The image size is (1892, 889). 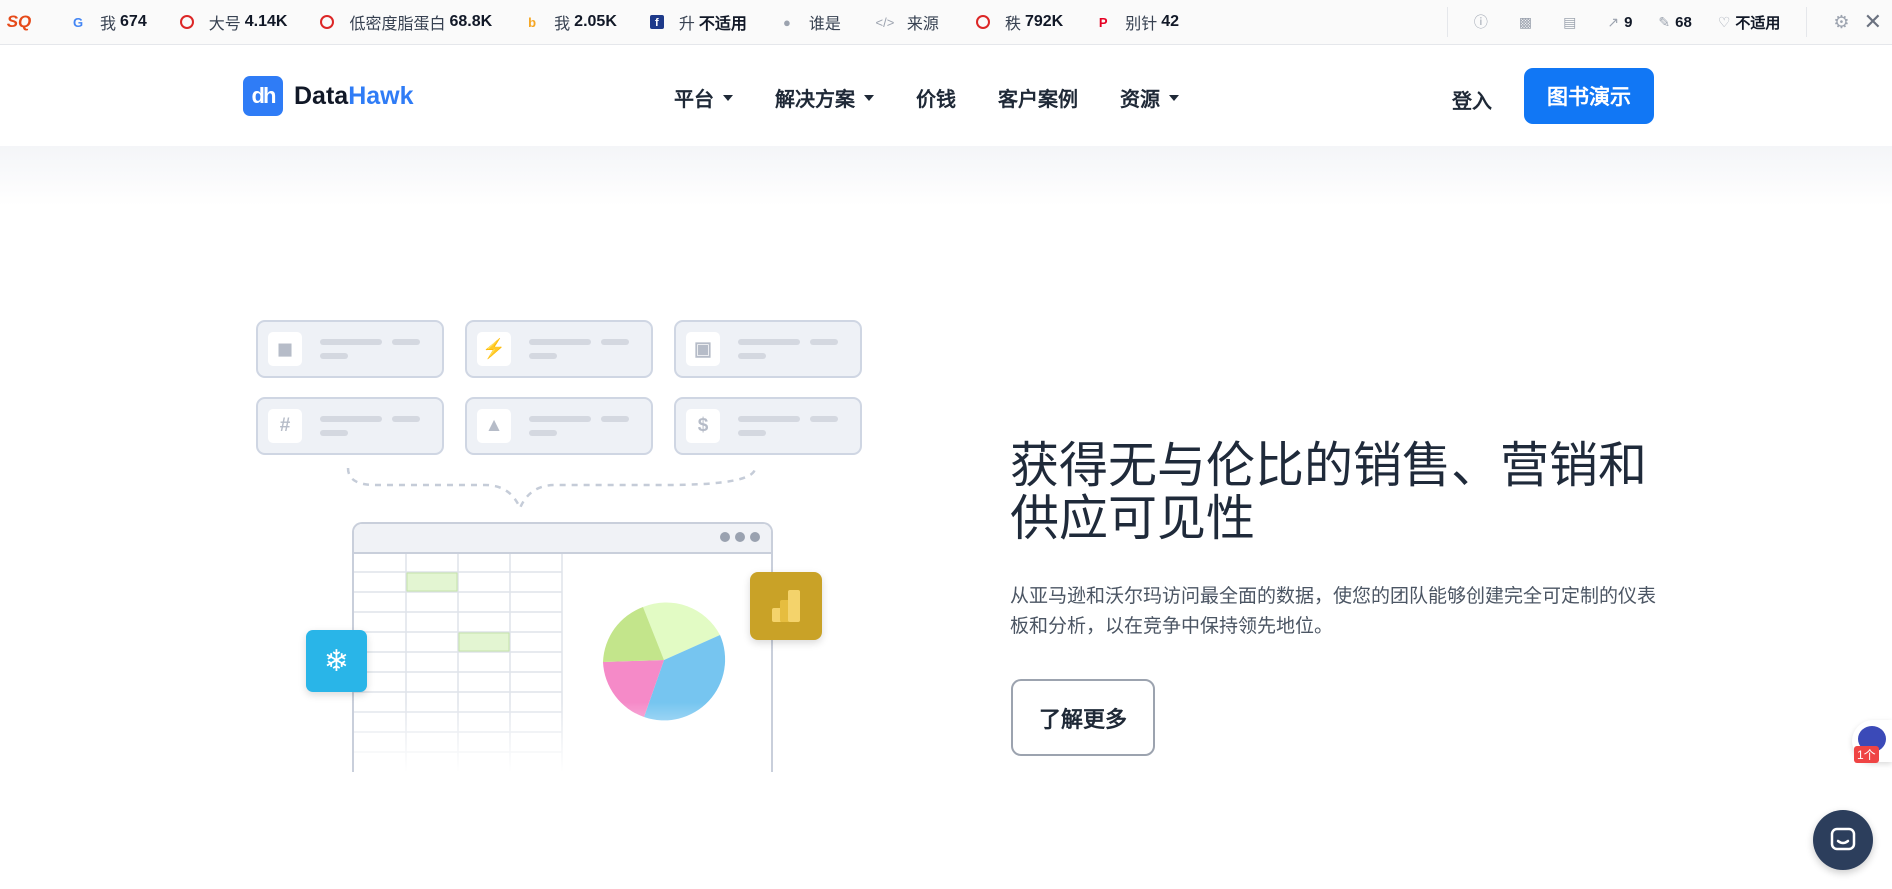 I want to click on chat-icon, so click(x=1843, y=839).